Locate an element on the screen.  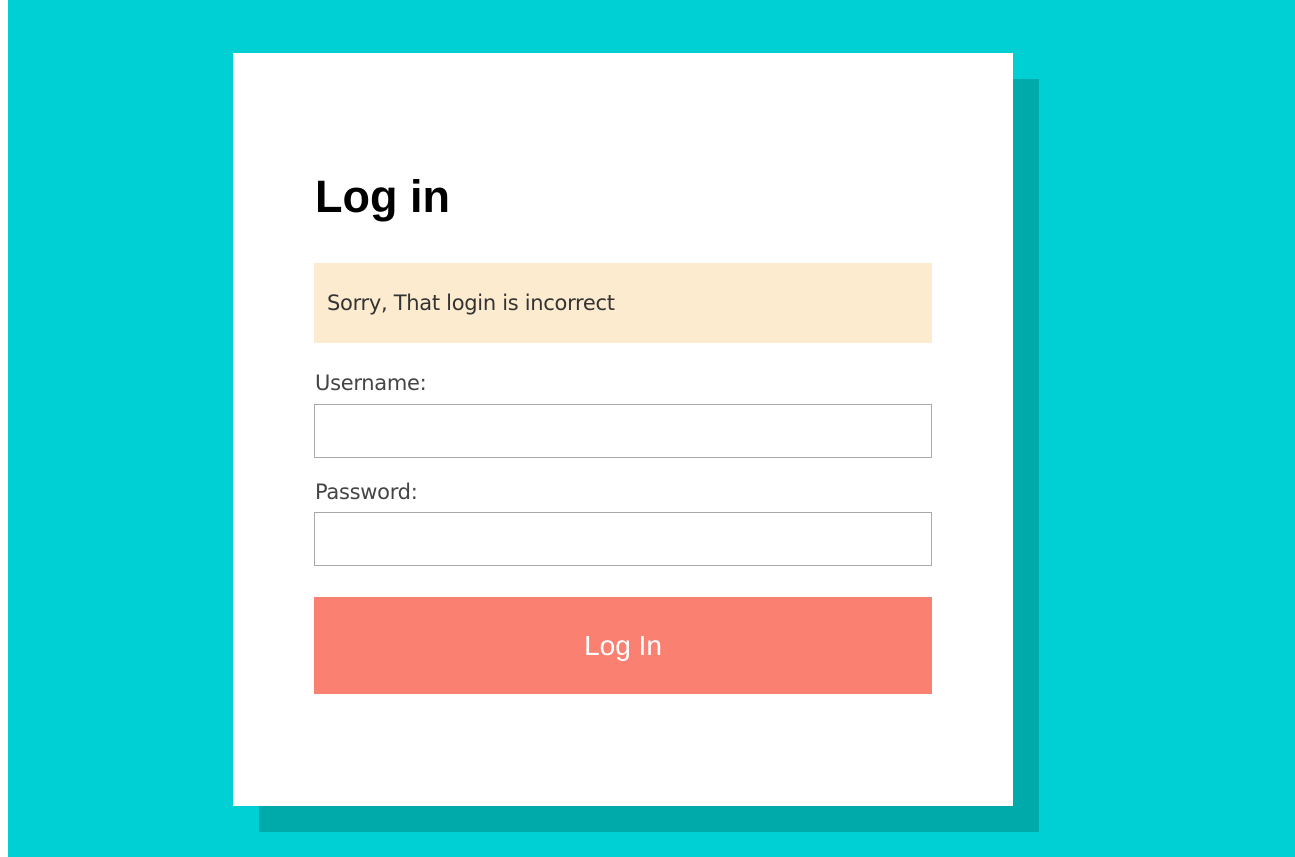
password-label: Password: is located at coordinates (366, 492).